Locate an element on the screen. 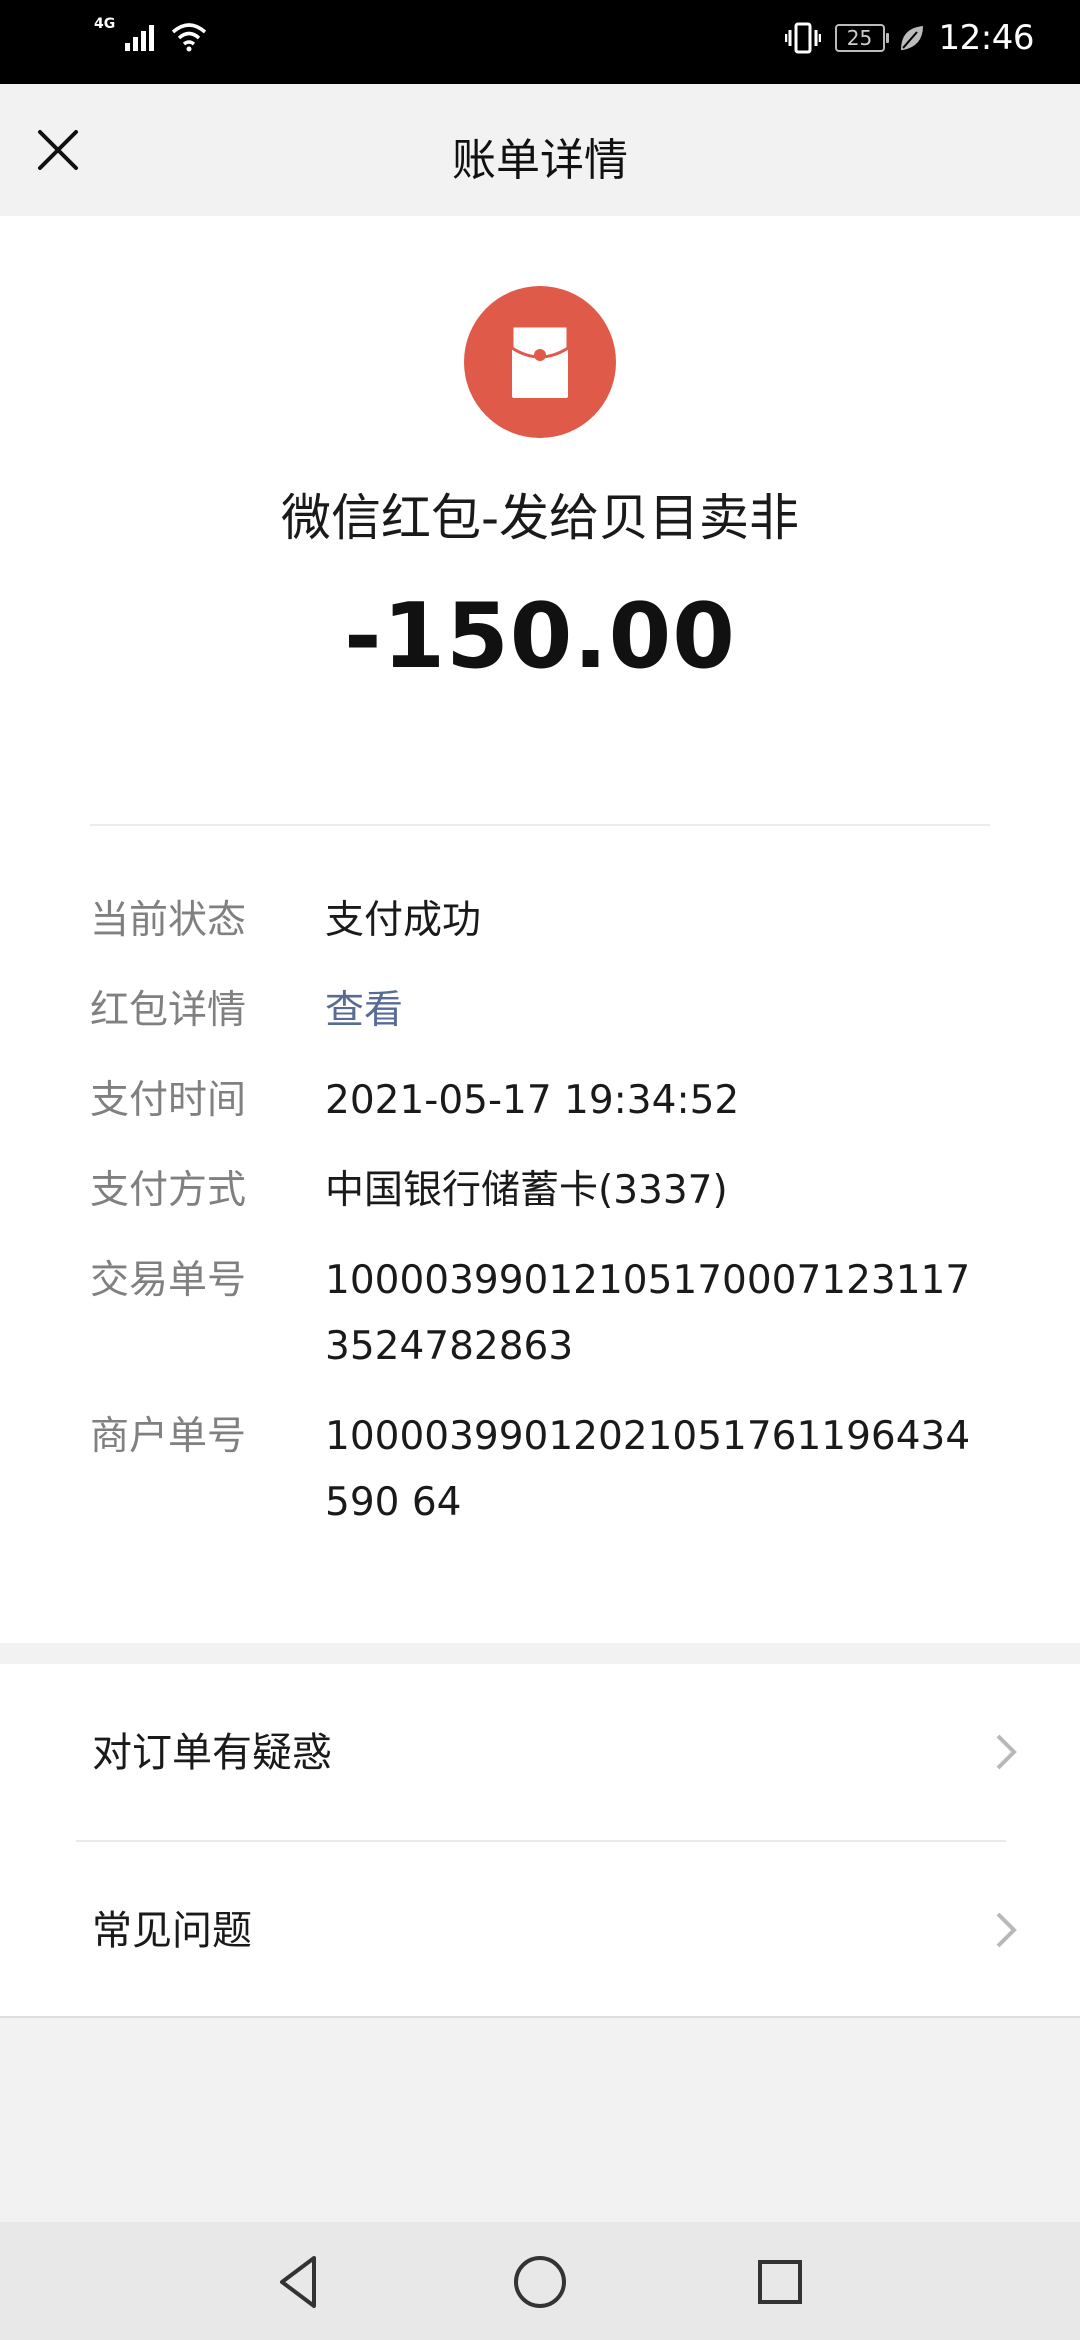  leaf-icon is located at coordinates (911, 38).